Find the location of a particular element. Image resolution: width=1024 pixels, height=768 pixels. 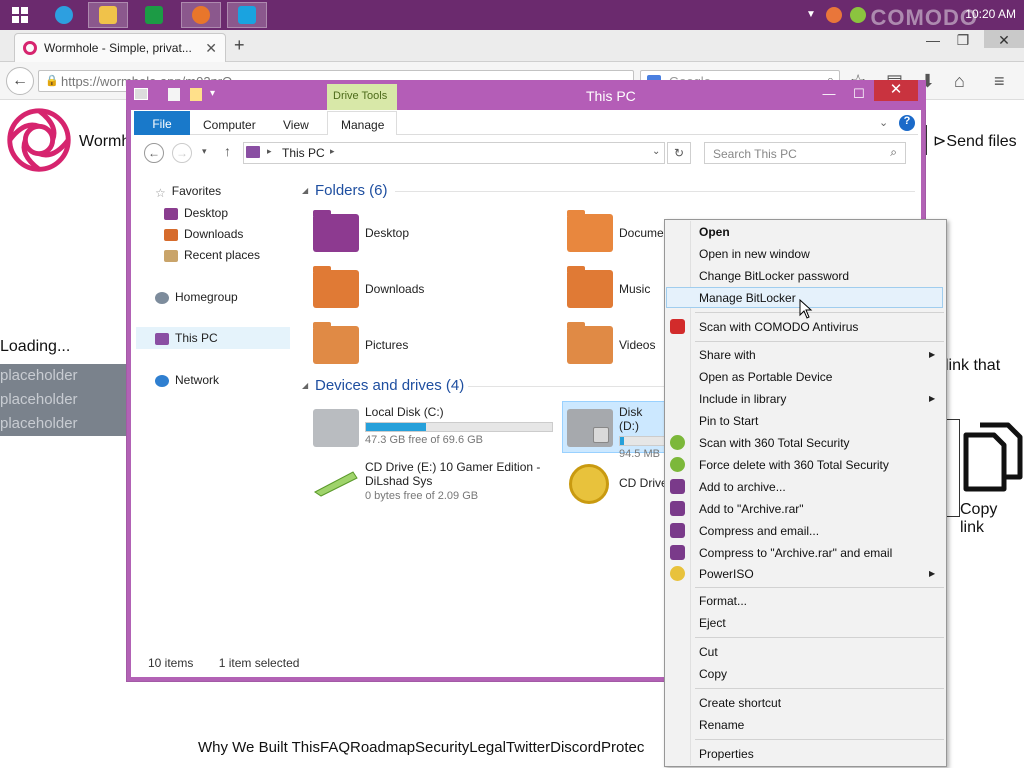

ribbon-computer-tab: Computer is located at coordinates (229, 125).